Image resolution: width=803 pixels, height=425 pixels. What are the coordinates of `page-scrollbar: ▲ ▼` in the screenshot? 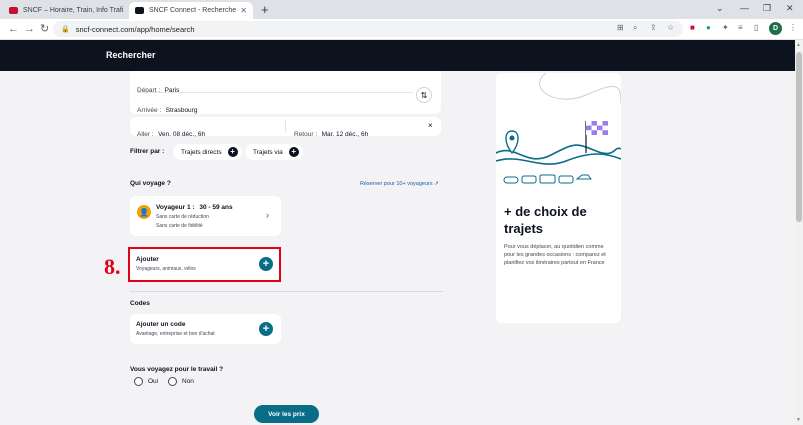 It's located at (799, 232).